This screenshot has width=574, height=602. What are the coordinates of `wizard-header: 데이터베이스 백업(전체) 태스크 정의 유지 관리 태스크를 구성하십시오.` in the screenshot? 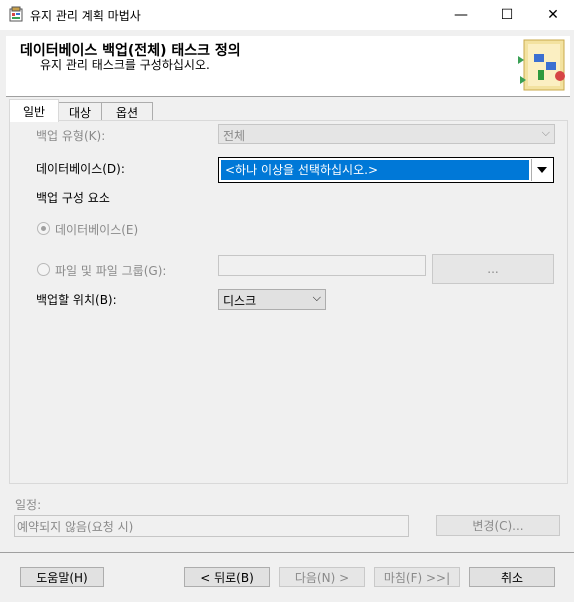 It's located at (288, 66).